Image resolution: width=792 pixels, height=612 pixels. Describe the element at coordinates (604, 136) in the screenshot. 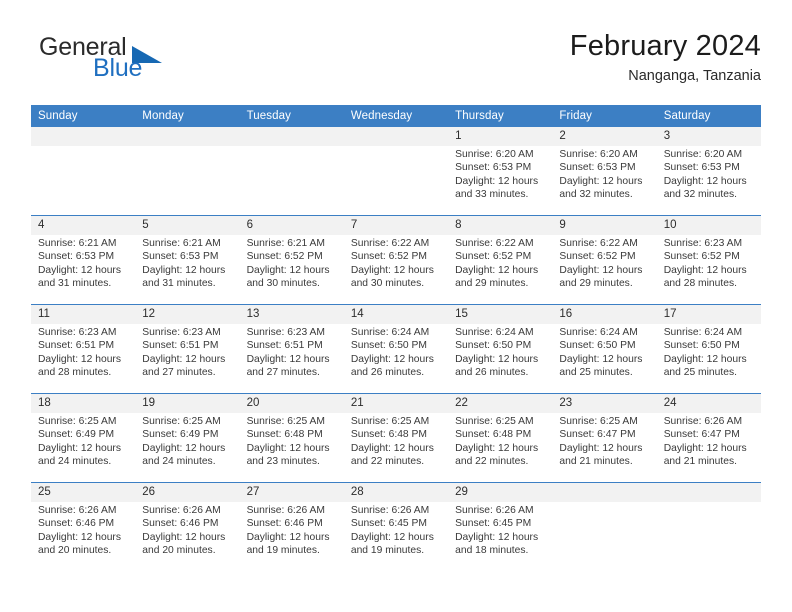

I see `day-number-cell: 2` at that location.